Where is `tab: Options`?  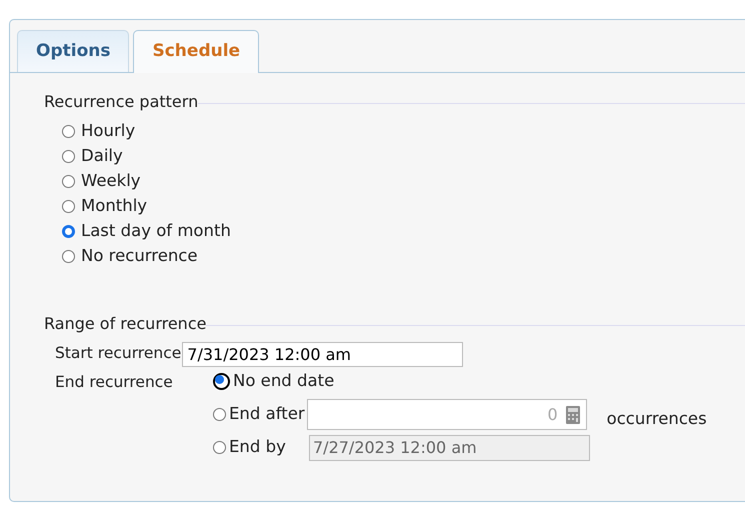
tab: Options is located at coordinates (73, 51).